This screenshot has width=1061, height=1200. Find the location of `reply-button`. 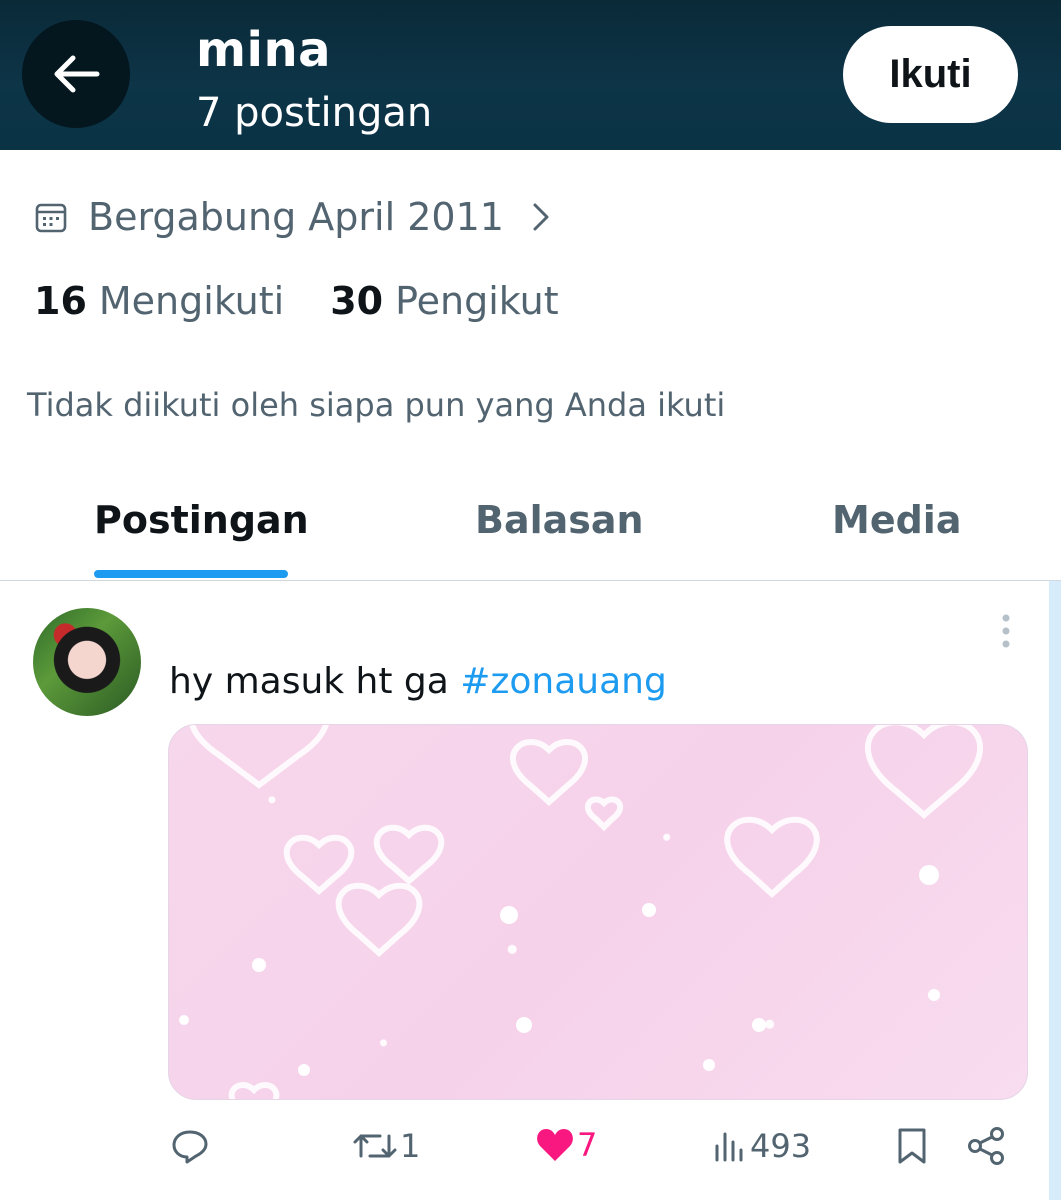

reply-button is located at coordinates (191, 1146).